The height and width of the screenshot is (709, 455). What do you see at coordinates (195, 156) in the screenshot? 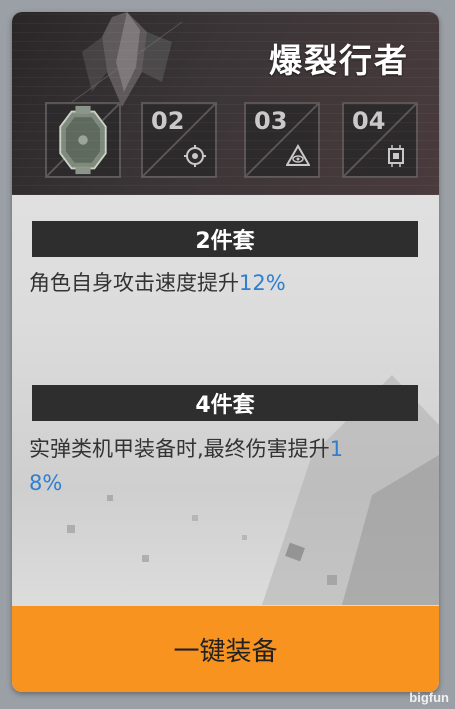
I see `gear-core-icon` at bounding box center [195, 156].